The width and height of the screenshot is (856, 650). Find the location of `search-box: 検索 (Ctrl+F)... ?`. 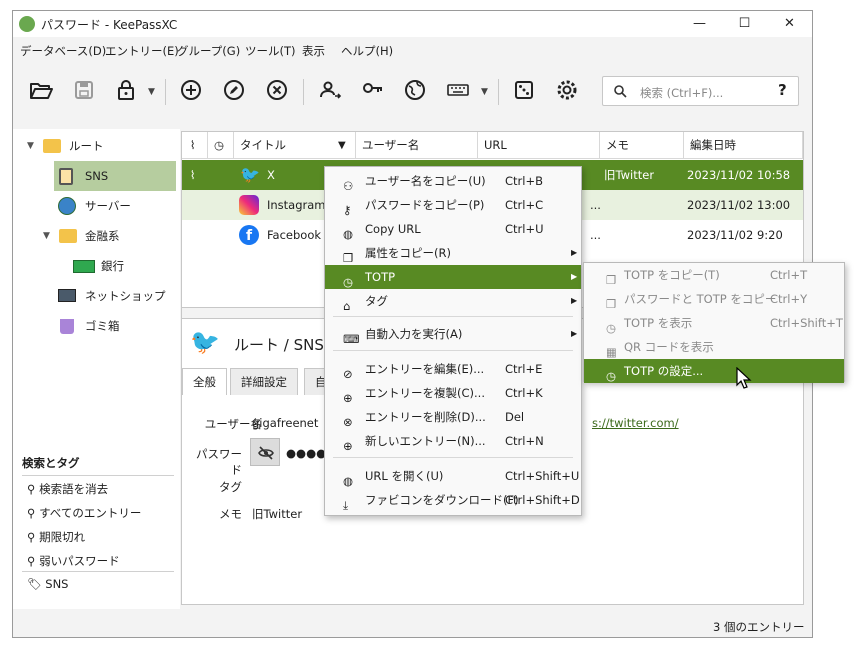

search-box: 検索 (Ctrl+F)... ? is located at coordinates (700, 91).